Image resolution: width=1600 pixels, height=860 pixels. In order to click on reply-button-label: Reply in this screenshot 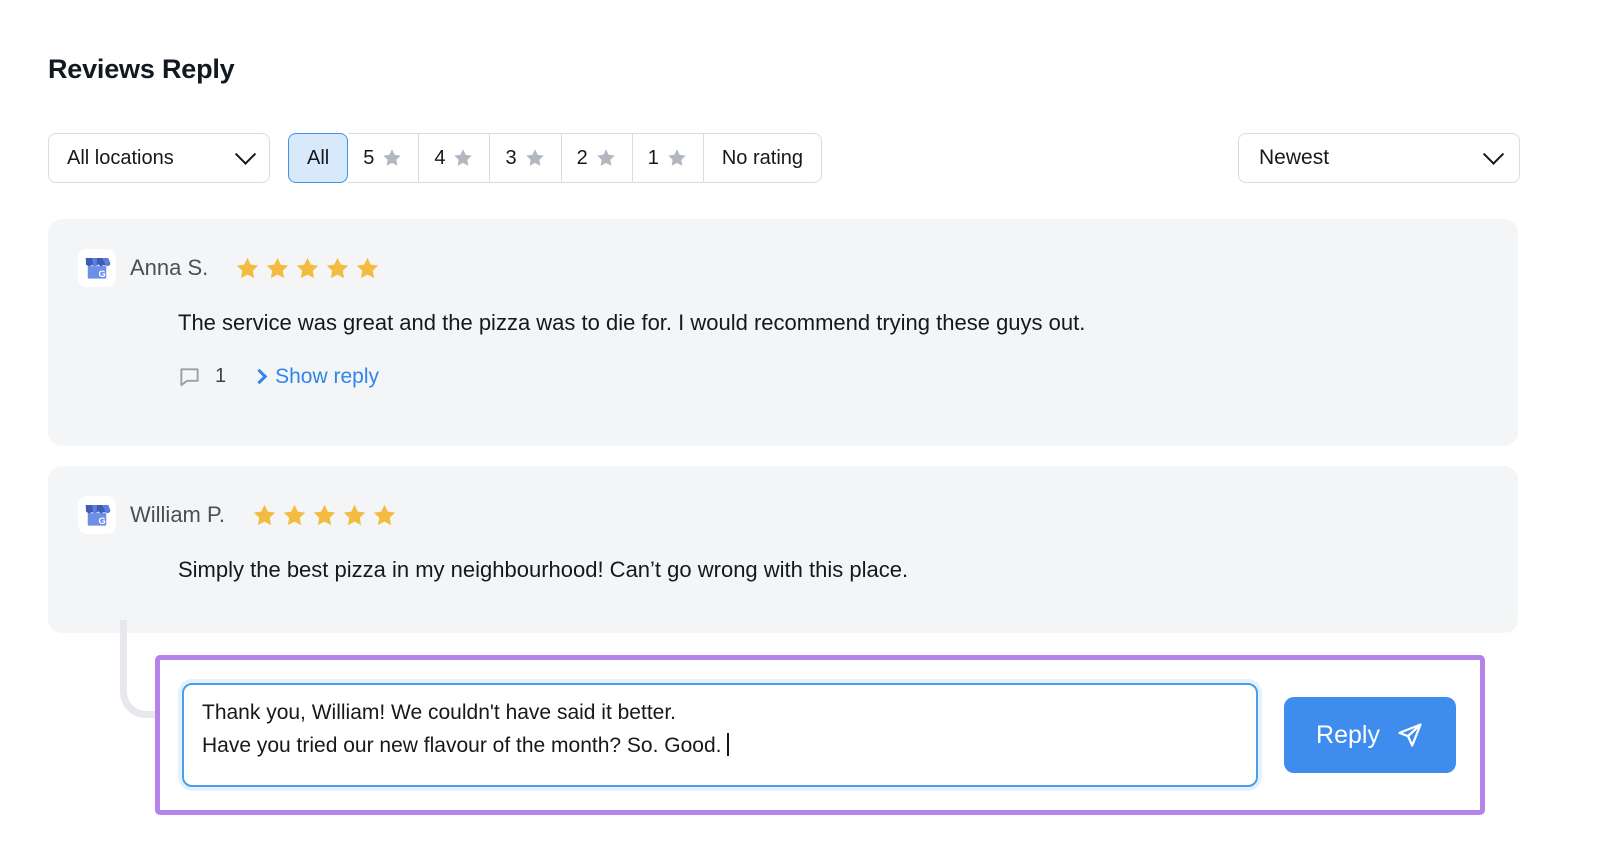, I will do `click(1348, 734)`.